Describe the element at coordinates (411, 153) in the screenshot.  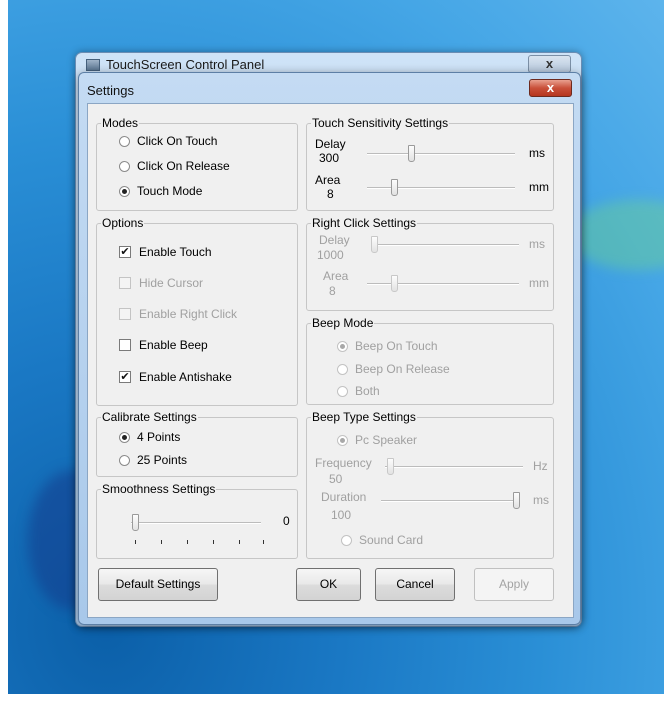
I see `touch-delay-slider-thumb` at that location.